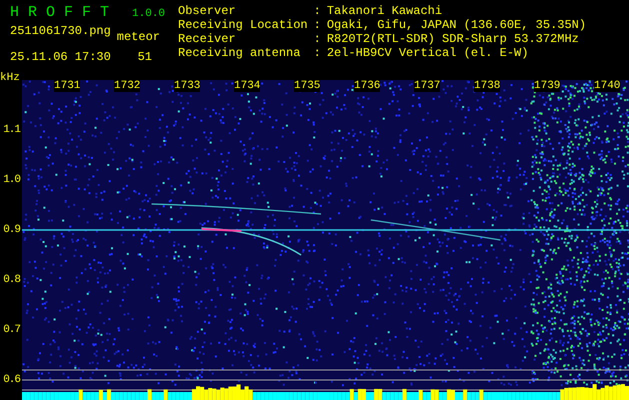  Describe the element at coordinates (11, 230) in the screenshot. I see `y-axis-label: 0.9` at that location.